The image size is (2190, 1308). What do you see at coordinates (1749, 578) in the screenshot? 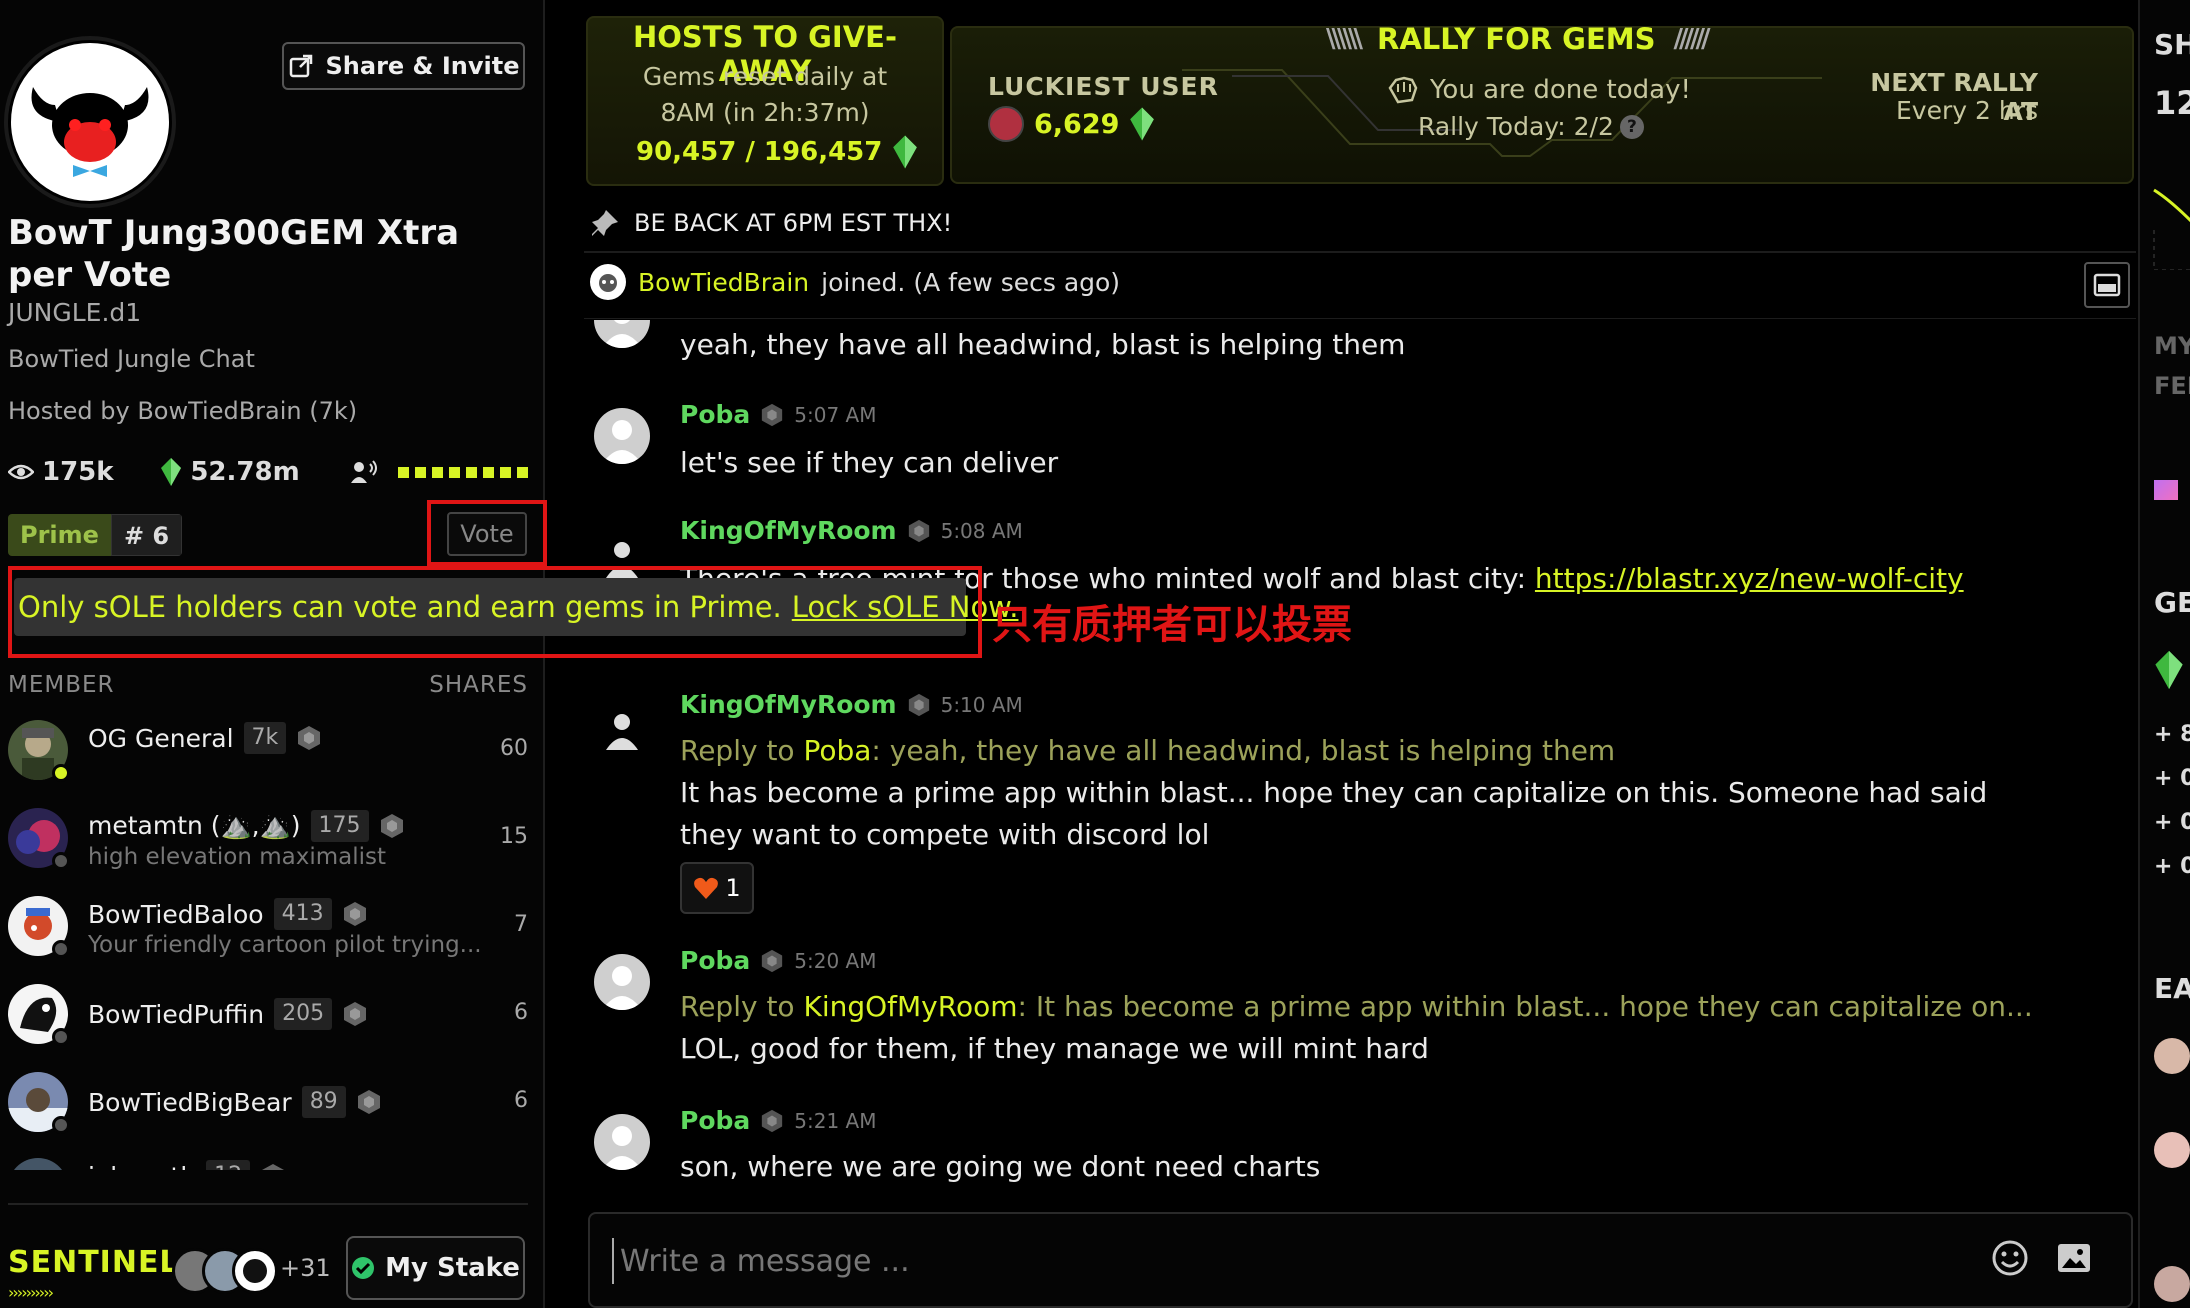
I see `message-link: https://blastr.xyz/new-wolf-city` at bounding box center [1749, 578].